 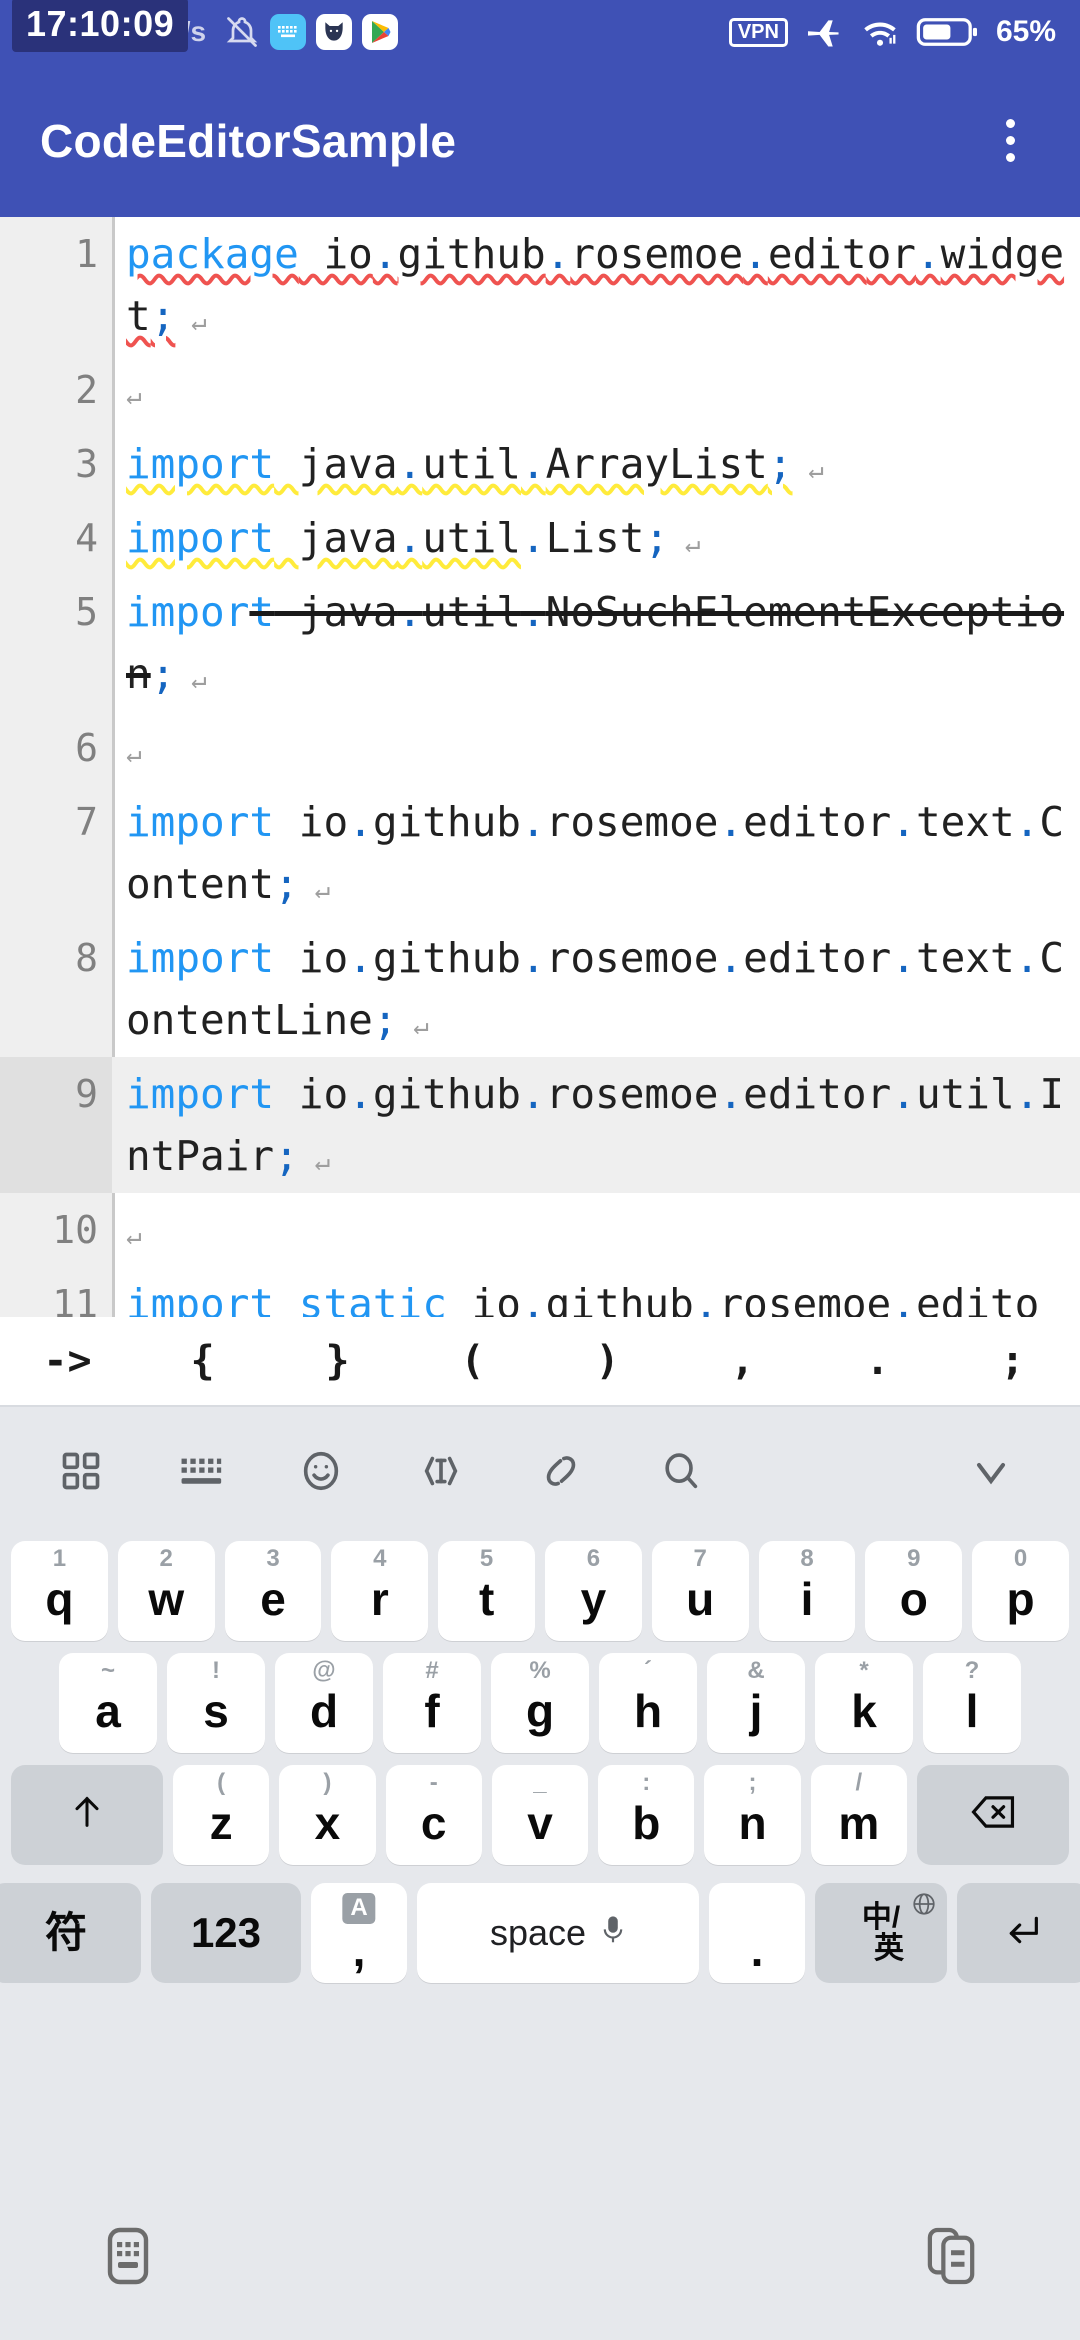 I want to click on key-t: 5t, so click(x=486, y=1591).